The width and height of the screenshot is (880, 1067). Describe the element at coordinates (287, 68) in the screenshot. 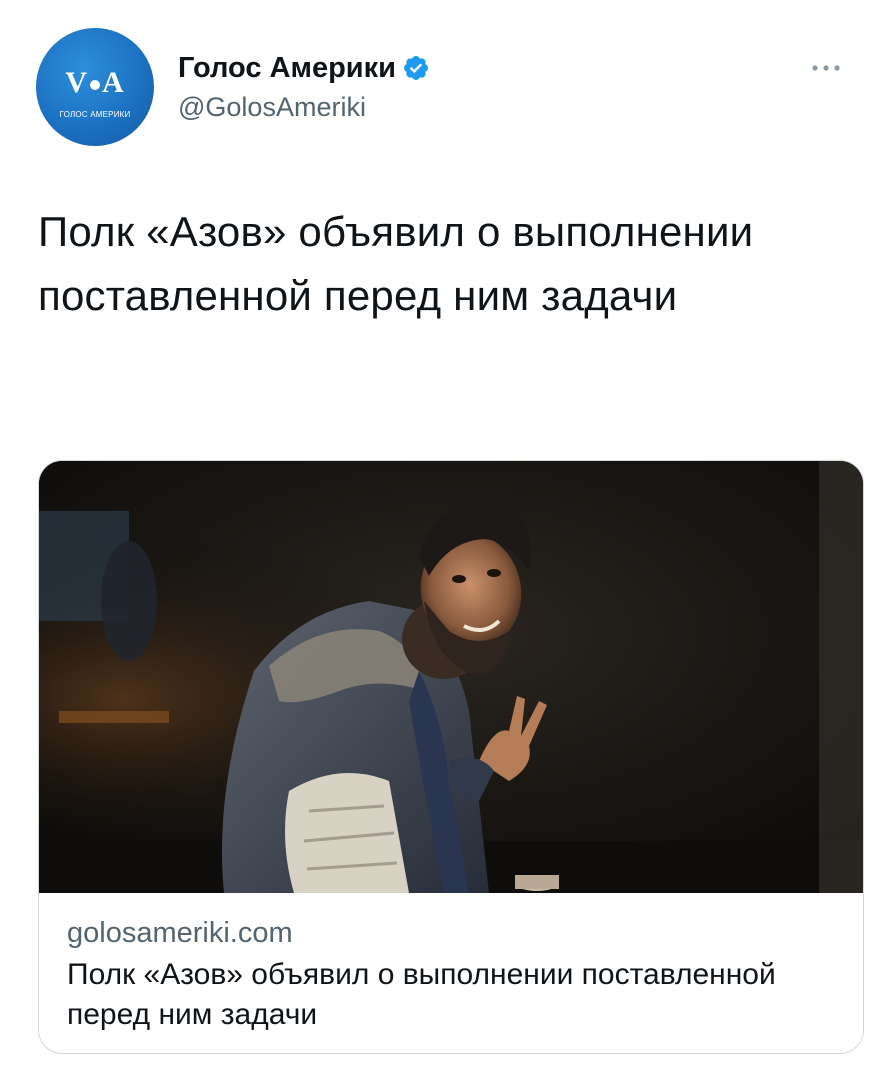

I see `display-name: Голос Америки` at that location.